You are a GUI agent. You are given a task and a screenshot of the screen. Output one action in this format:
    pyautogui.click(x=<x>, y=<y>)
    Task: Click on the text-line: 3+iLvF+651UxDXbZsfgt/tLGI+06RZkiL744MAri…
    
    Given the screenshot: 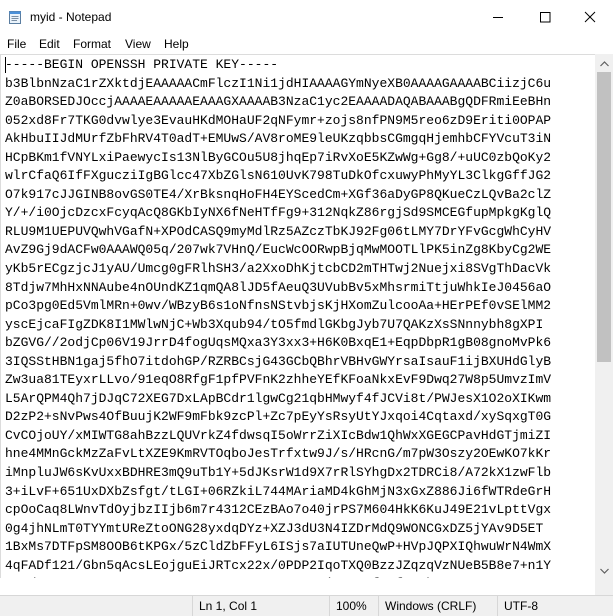 What is the action you would take?
    pyautogui.click(x=278, y=491)
    